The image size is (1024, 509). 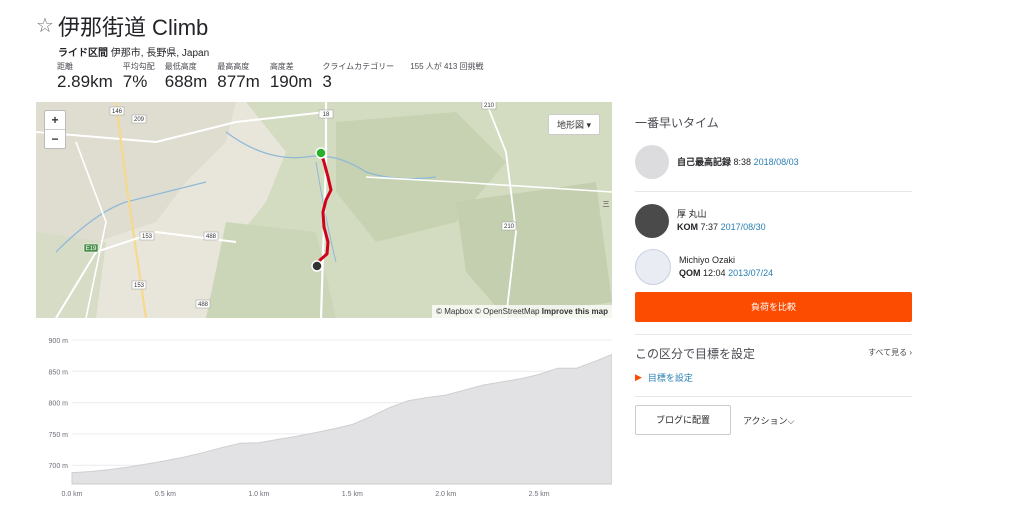 What do you see at coordinates (138, 66) in the screenshot?
I see `stat-label: 平均勾配` at bounding box center [138, 66].